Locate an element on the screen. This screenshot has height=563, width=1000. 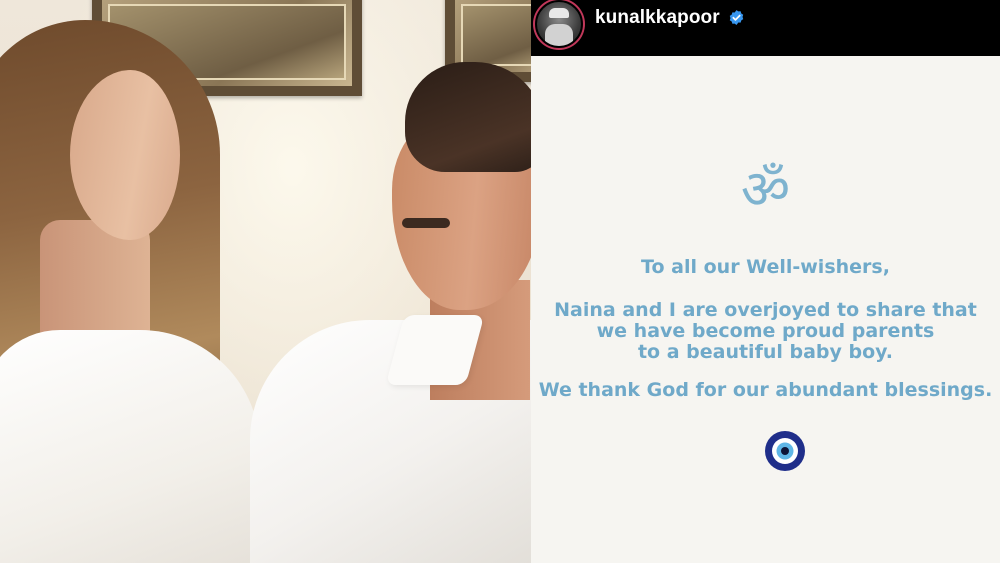
thanks-text: We thank God for our abundant blessings. is located at coordinates (765, 390).